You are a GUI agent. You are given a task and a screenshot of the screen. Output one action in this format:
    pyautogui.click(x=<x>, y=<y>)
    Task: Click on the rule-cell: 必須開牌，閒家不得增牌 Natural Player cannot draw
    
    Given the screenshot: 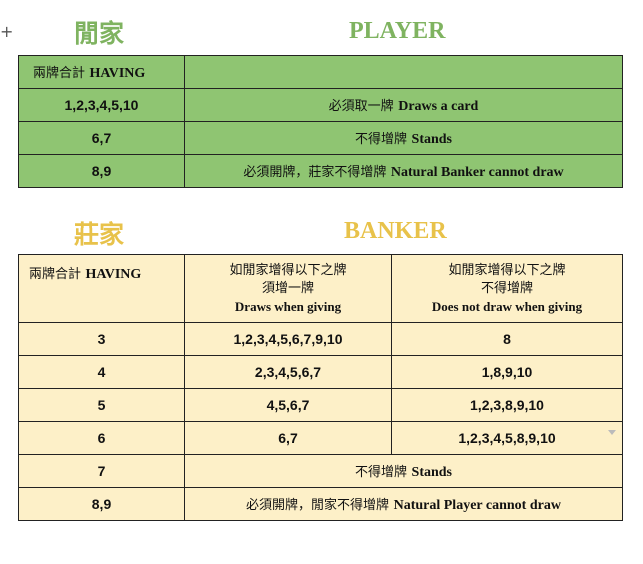 What is the action you would take?
    pyautogui.click(x=403, y=504)
    